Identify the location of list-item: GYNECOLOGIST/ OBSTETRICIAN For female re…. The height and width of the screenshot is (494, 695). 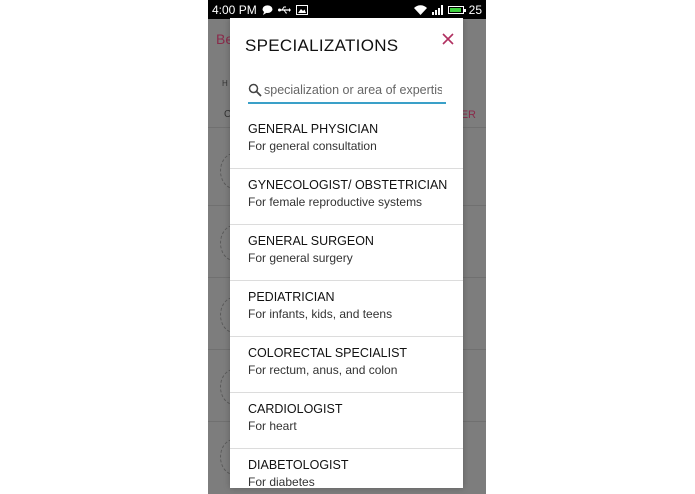
(346, 197).